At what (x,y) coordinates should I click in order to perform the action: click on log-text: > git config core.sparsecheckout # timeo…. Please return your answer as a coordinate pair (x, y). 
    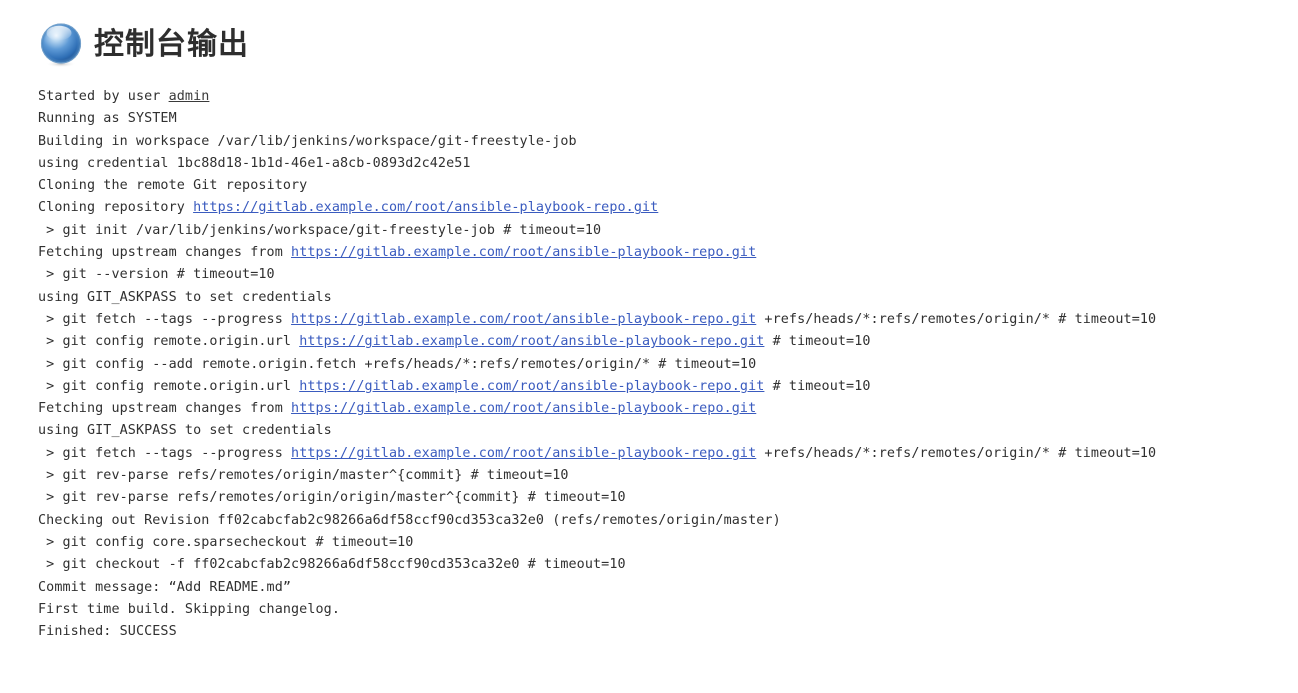
    Looking at the image, I should click on (226, 542).